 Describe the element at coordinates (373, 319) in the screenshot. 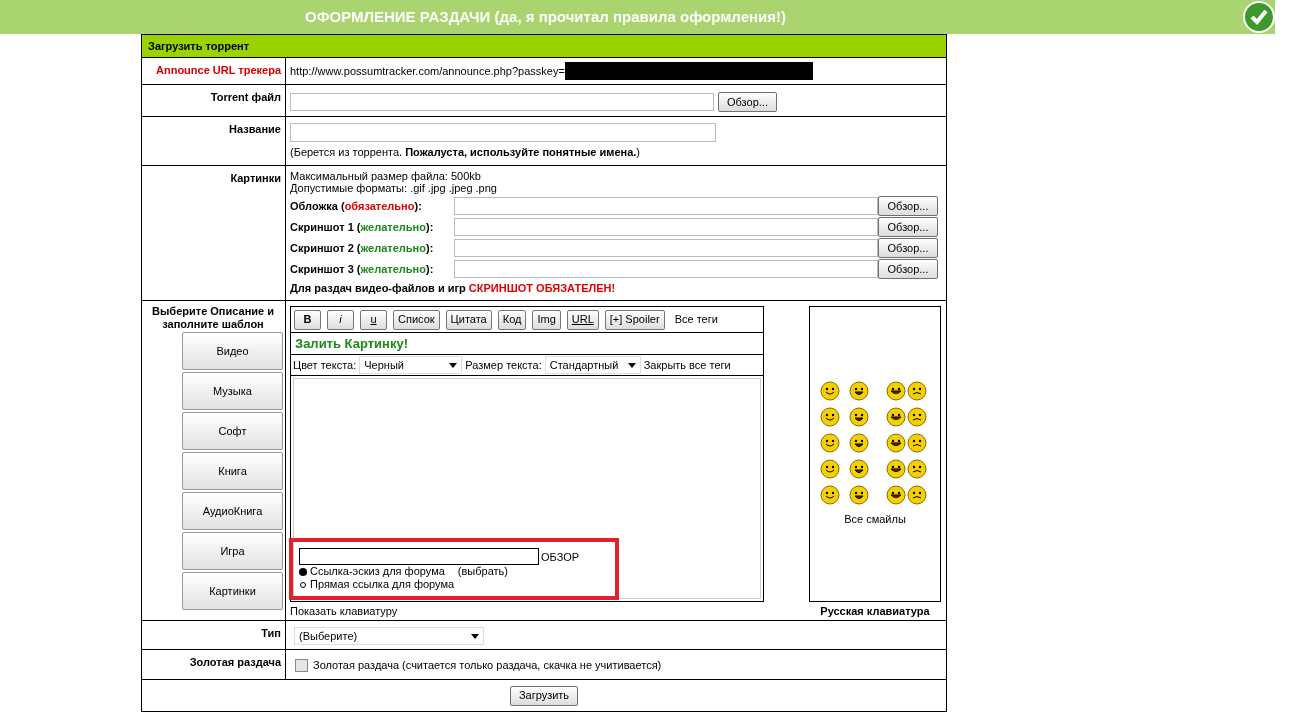

I see `format-button: u` at that location.